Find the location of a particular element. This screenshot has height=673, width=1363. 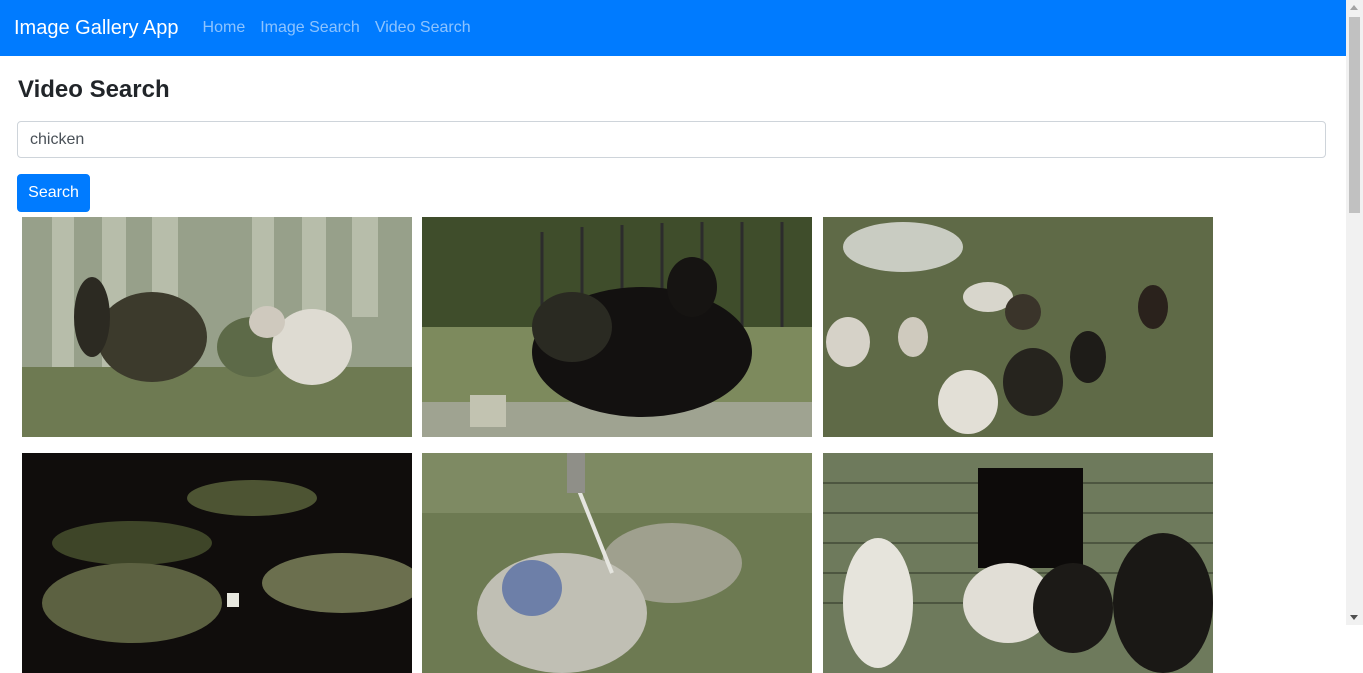

goat-and-chickens-on-grass-thumbnail is located at coordinates (1018, 327).